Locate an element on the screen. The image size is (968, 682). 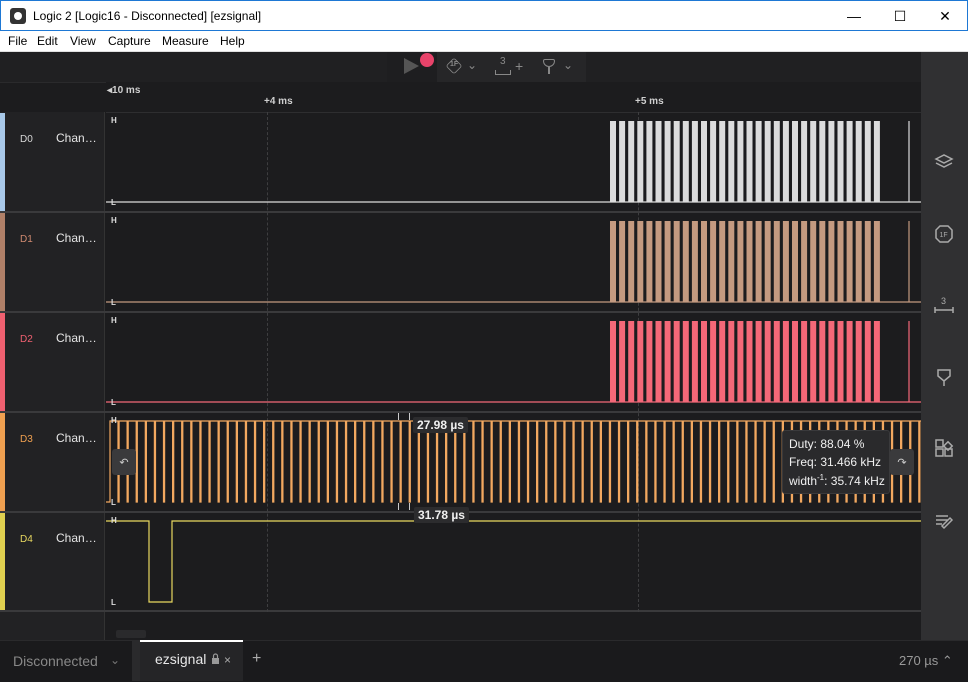
menu-capture: Capture is located at coordinates (129, 41).